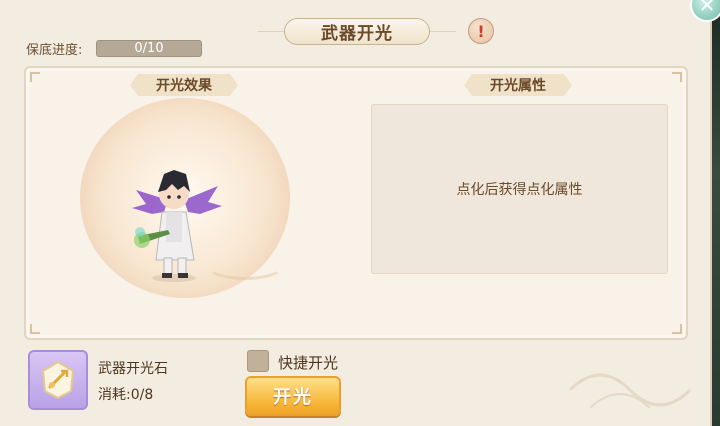  Describe the element at coordinates (357, 31) in the screenshot. I see `panel-title: 武器开光` at that location.